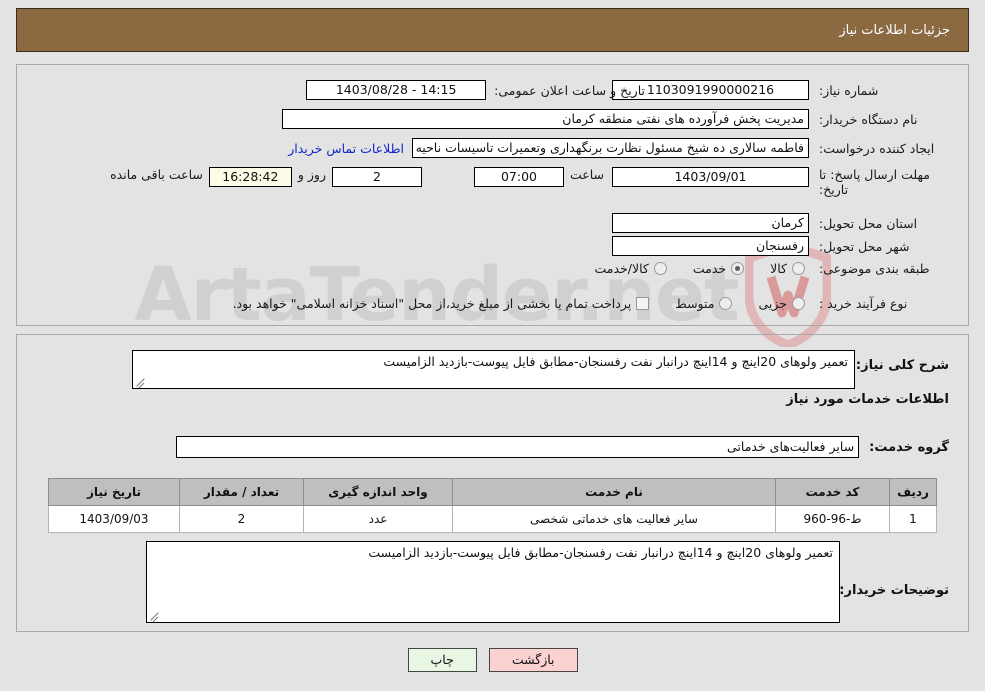 Image resolution: width=985 pixels, height=691 pixels. I want to click on deadline-countdown-value: 16:28:42, so click(250, 177).